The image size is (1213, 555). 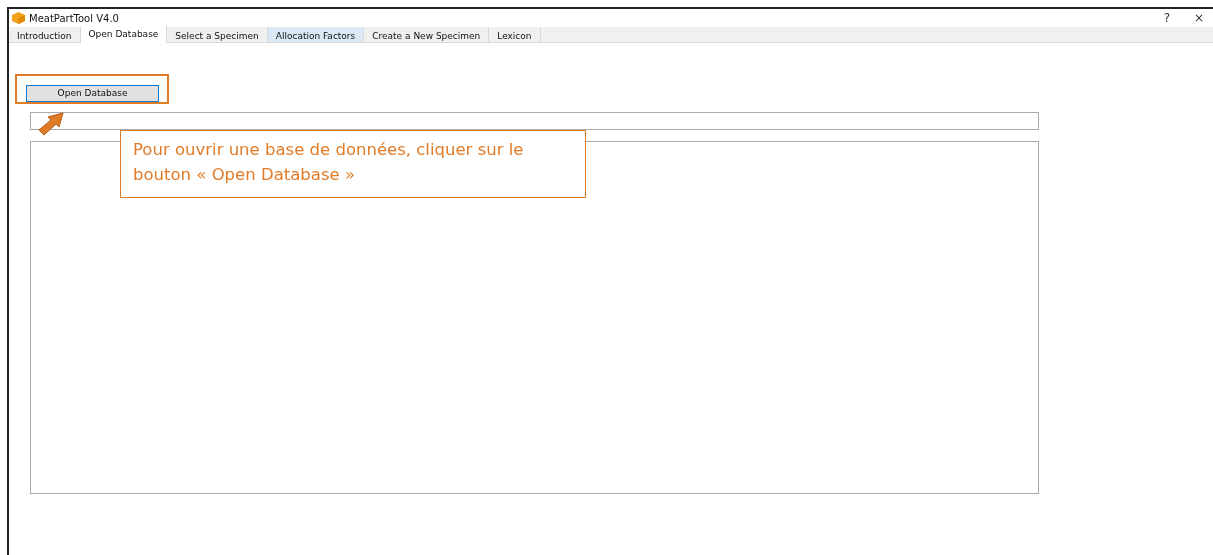 I want to click on window-title: MeatPartTool V4.0, so click(x=74, y=18).